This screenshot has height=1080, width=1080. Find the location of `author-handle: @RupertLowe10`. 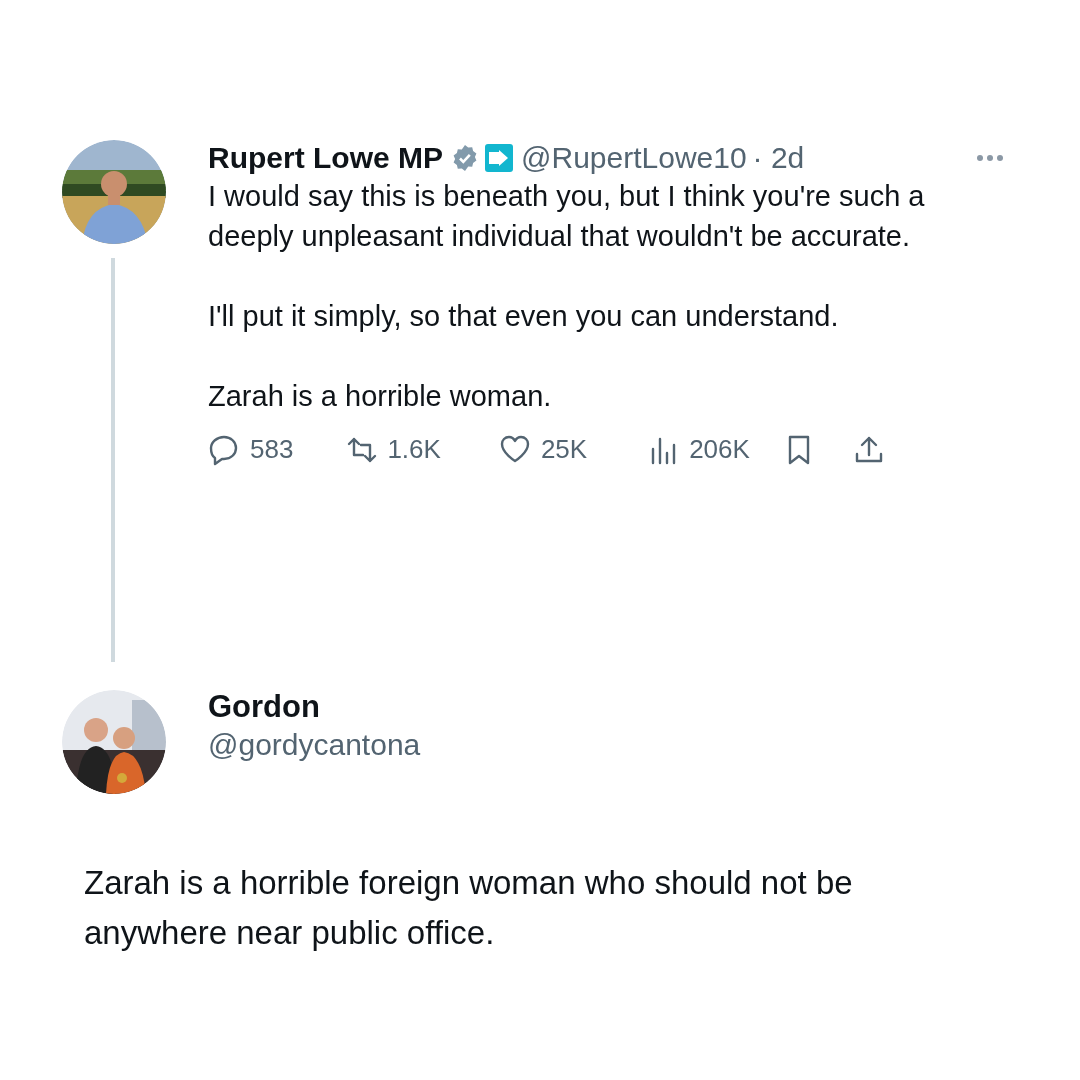

author-handle: @RupertLowe10 is located at coordinates (634, 158).